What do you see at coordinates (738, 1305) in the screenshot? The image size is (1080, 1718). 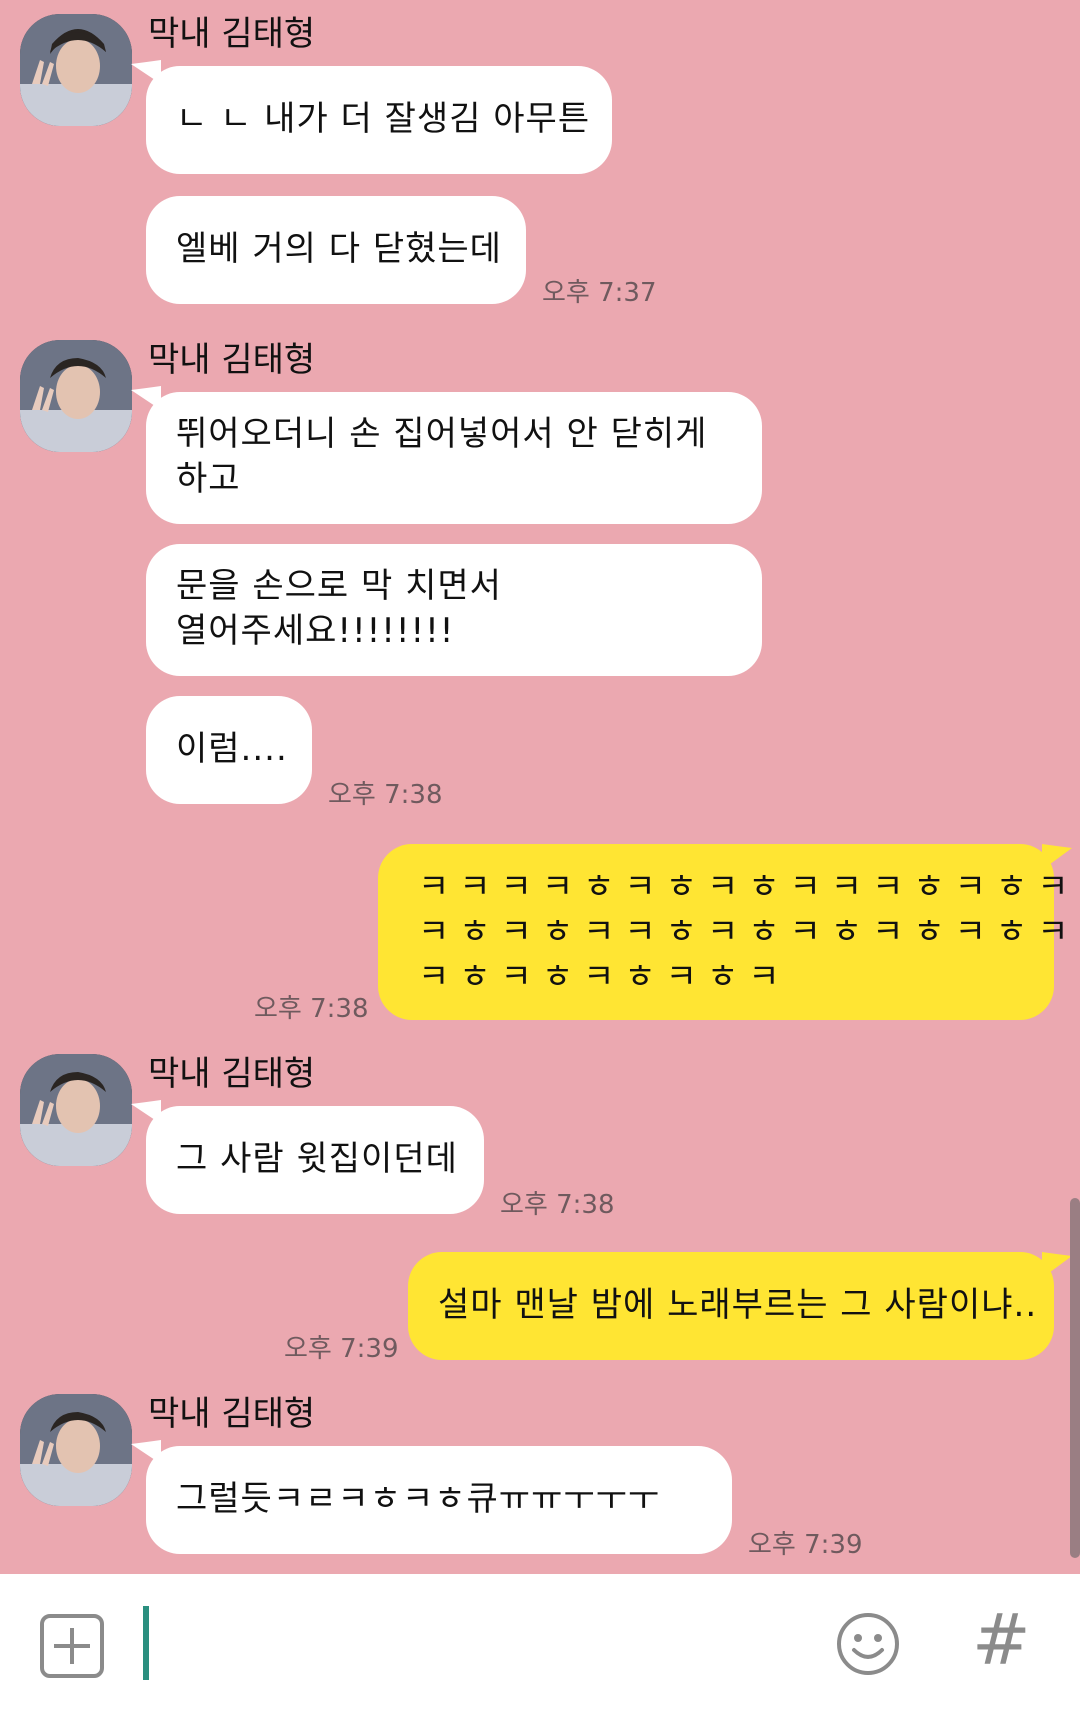 I see `message-text: 설마 맨날 밤에 노래부르는 그 사람이냐..` at bounding box center [738, 1305].